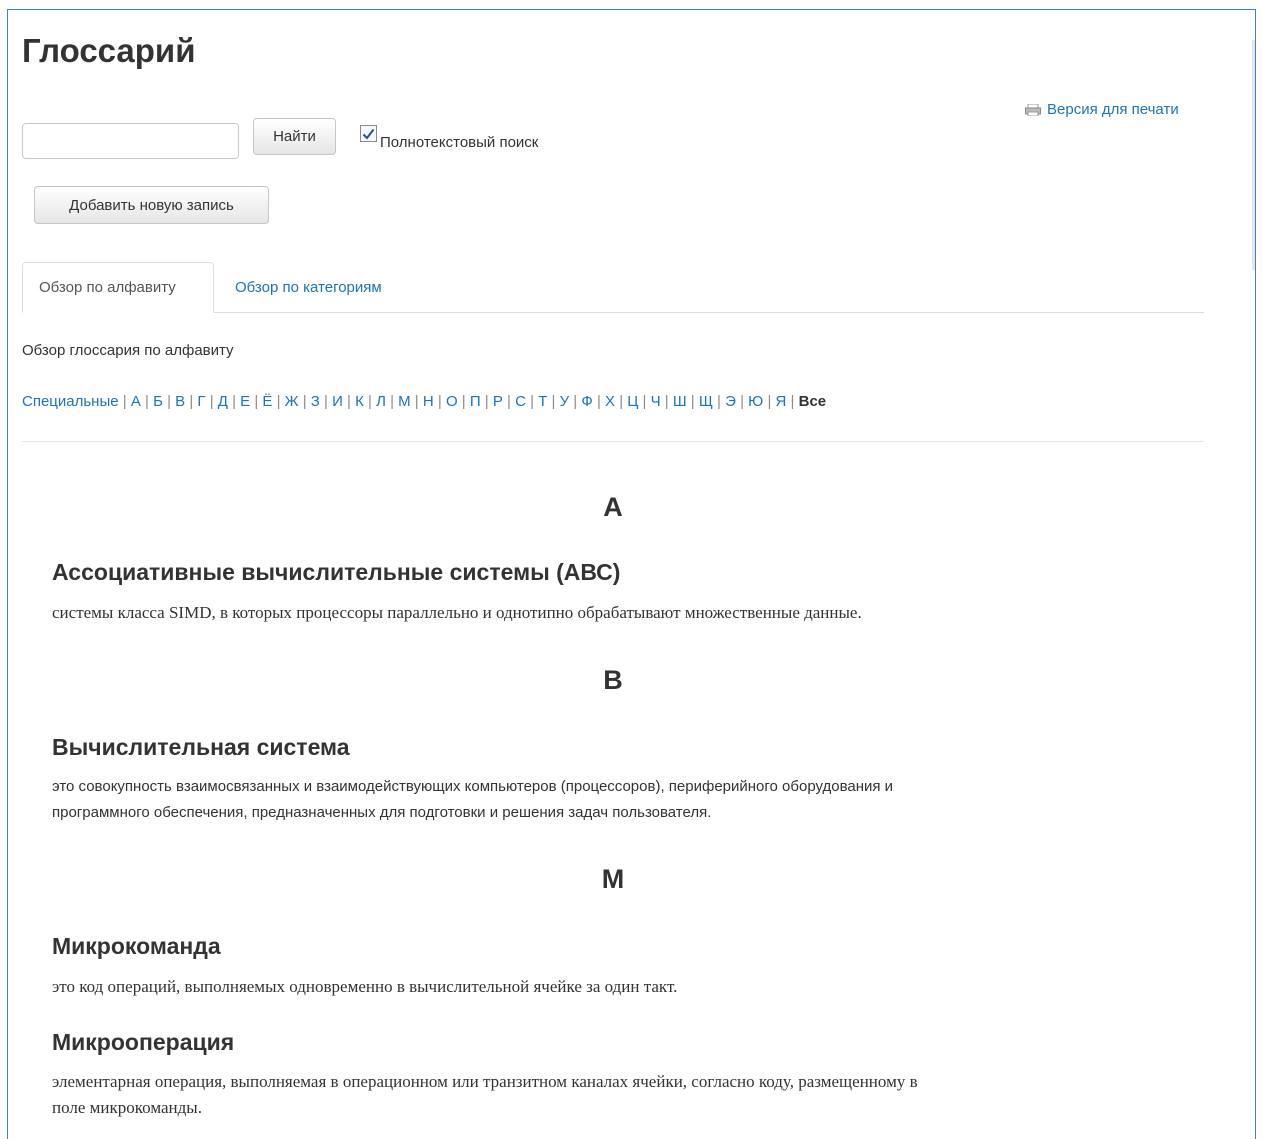 Image resolution: width=1263 pixels, height=1139 pixels. What do you see at coordinates (1253, 155) in the screenshot?
I see `scrollbar` at bounding box center [1253, 155].